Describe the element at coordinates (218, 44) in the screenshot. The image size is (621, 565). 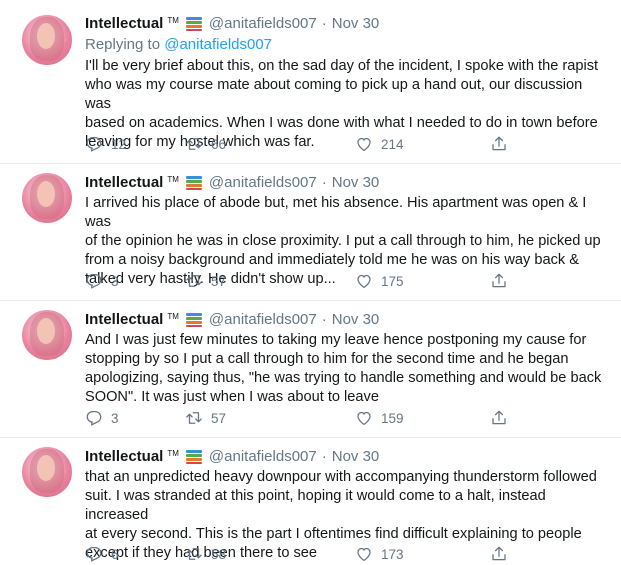
I see `replying-handle-link: @anitafields007` at that location.